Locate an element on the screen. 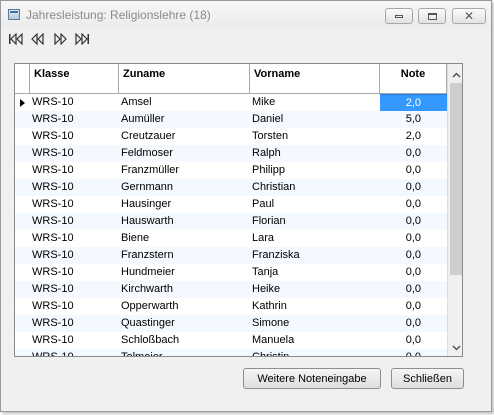 The image size is (494, 415). table-row: WRS-10 Franzmüller Philipp 0,0 is located at coordinates (231, 170).